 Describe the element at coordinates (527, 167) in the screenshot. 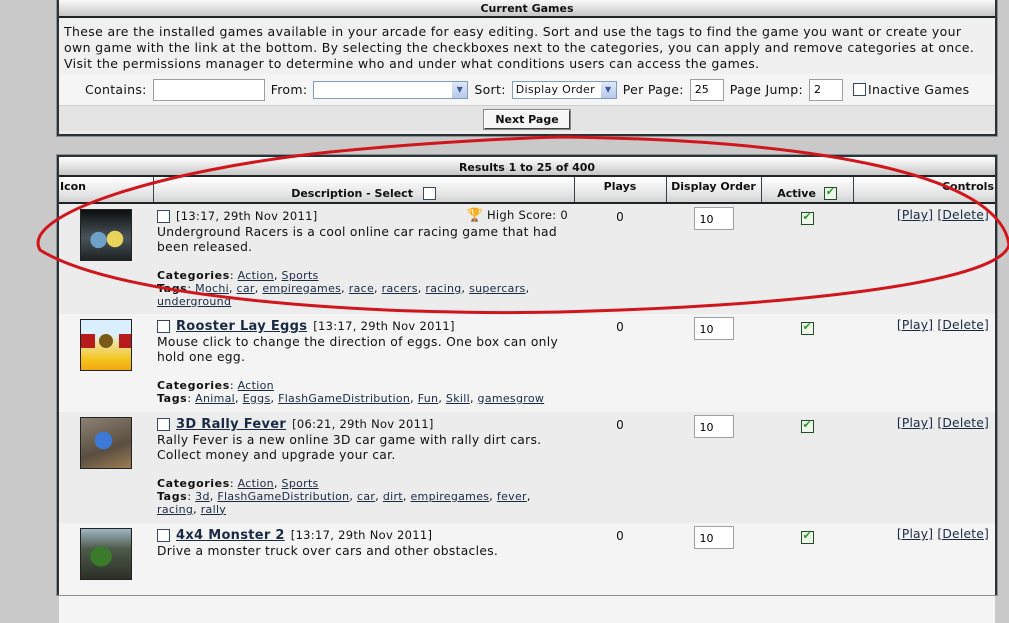

I see `results-title: Results 1 to 25 of 400` at that location.